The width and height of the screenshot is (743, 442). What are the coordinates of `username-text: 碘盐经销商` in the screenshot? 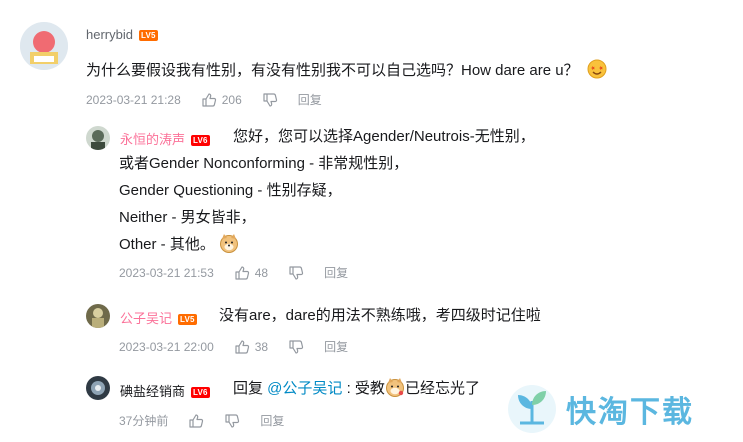 It's located at (152, 391).